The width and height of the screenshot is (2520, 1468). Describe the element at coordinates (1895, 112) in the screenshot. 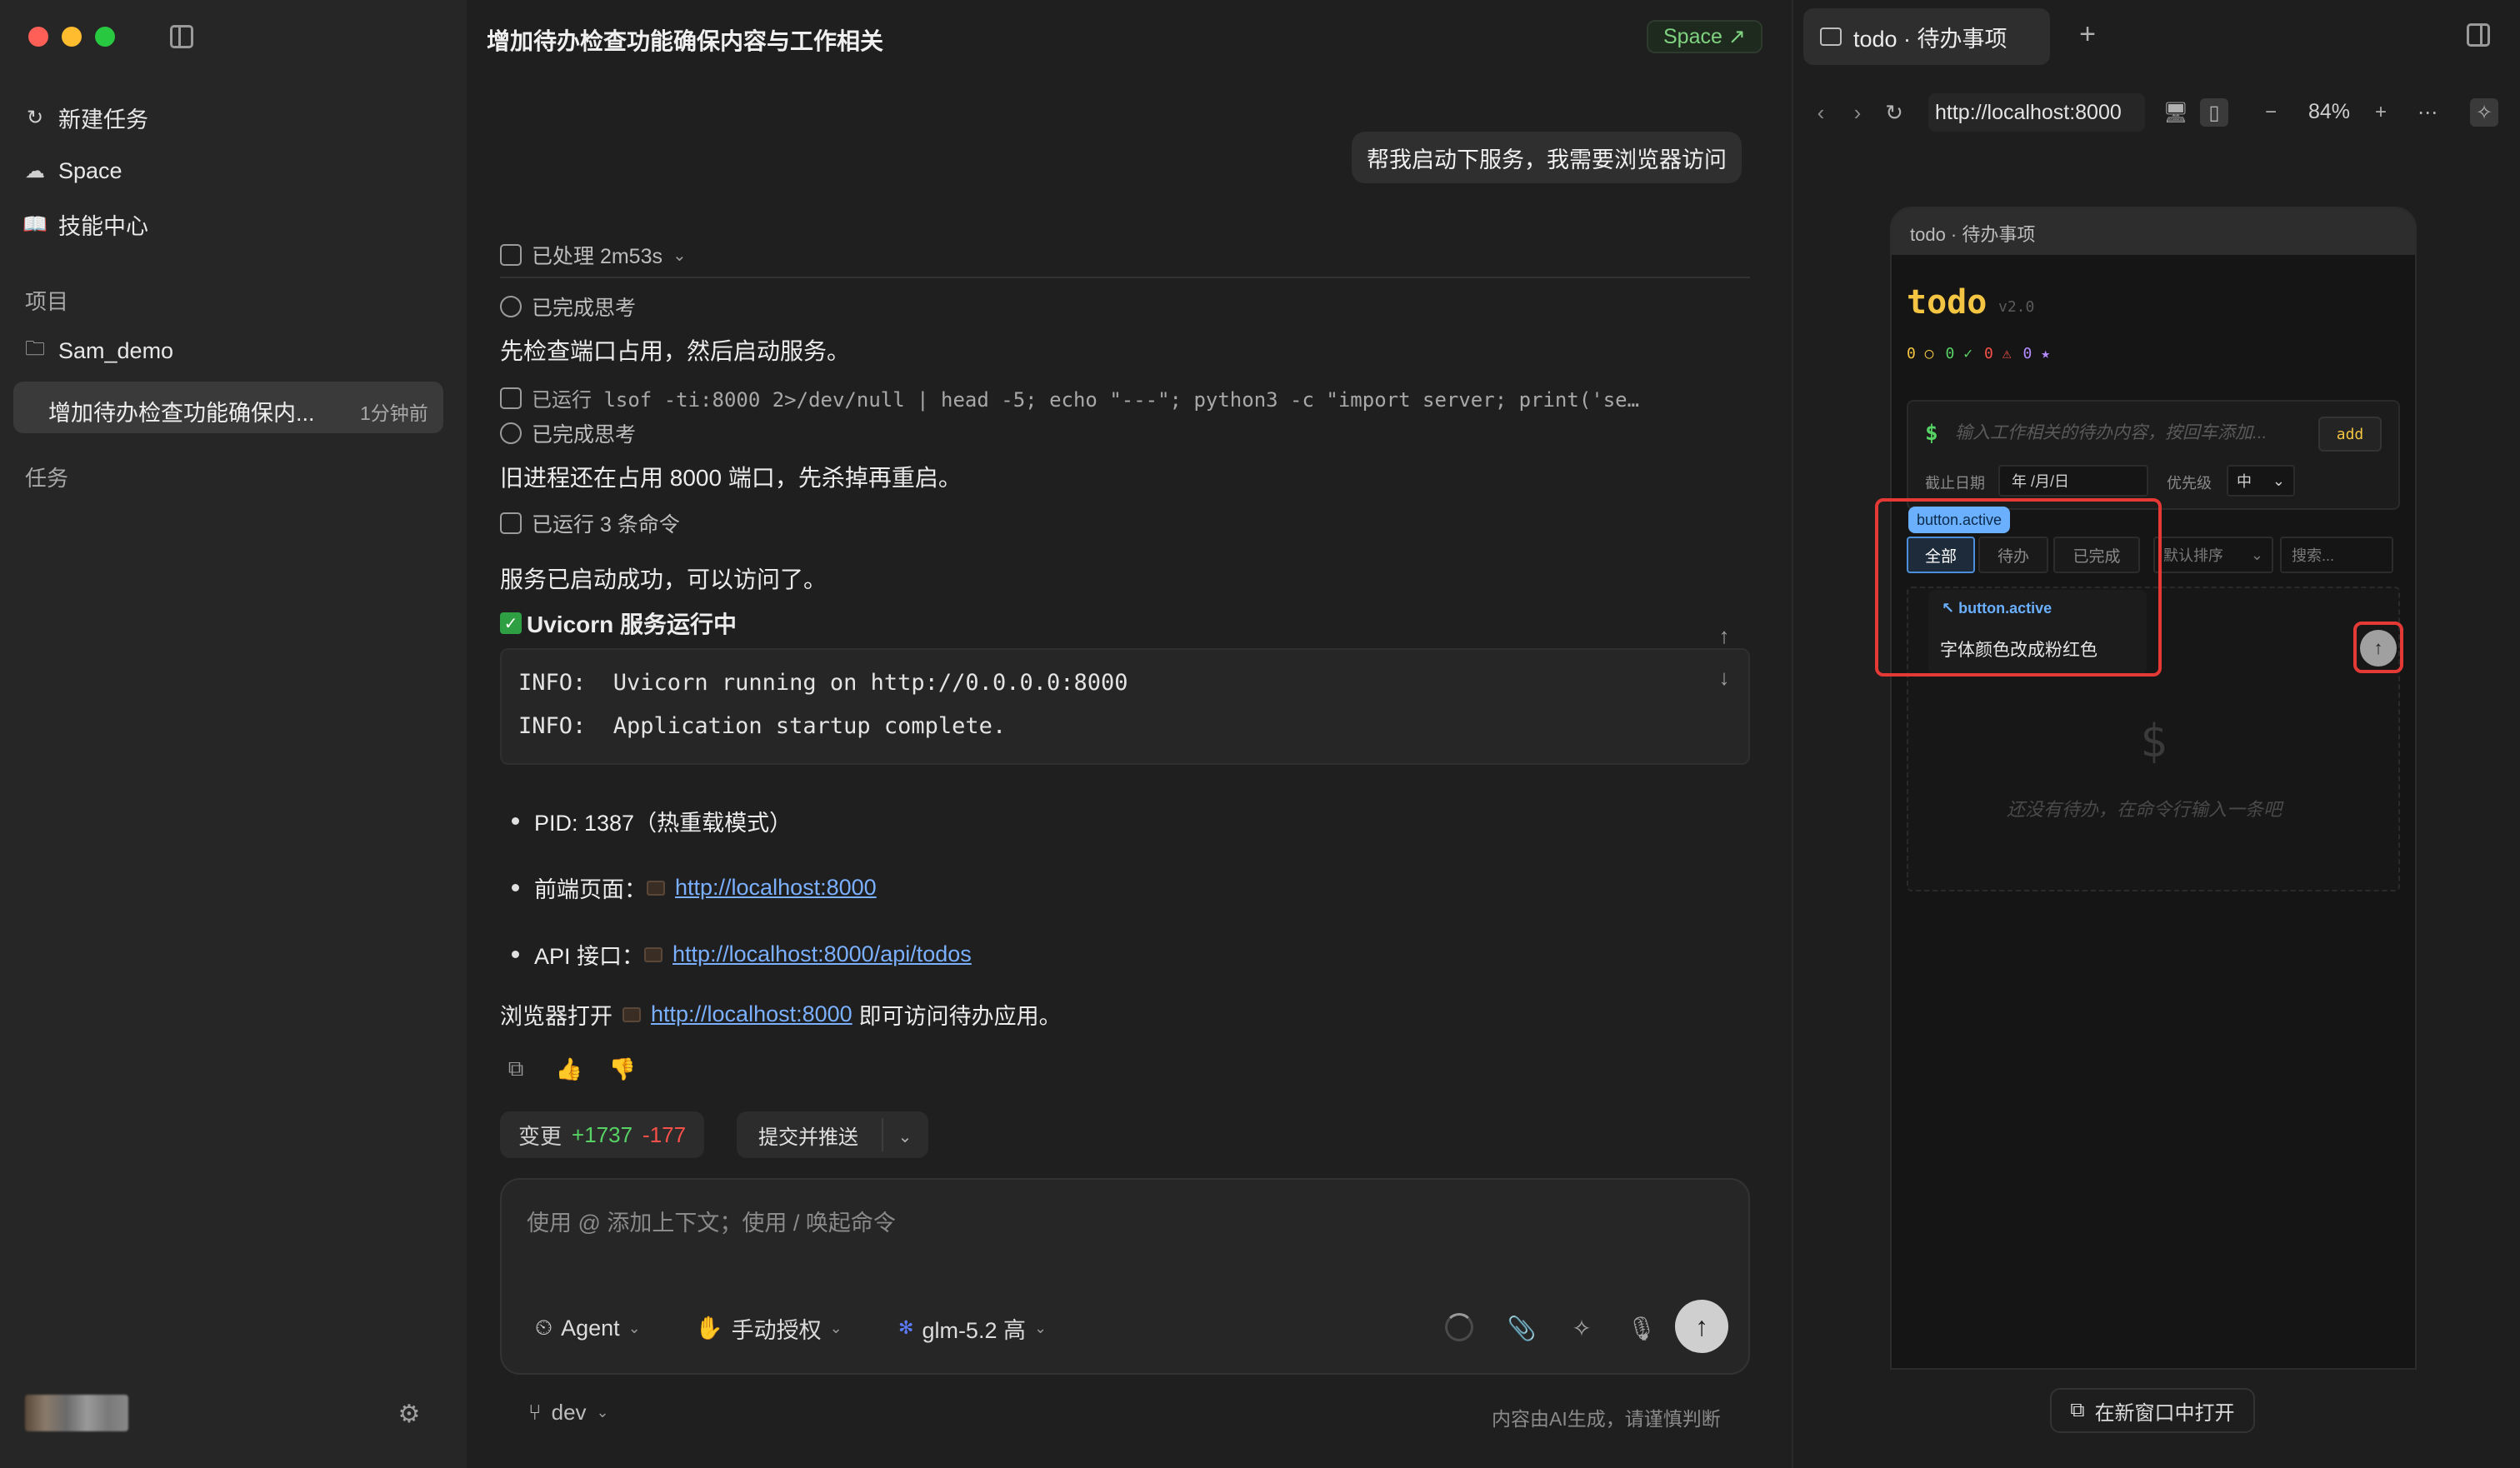

I see `reload-icon: ↻` at that location.